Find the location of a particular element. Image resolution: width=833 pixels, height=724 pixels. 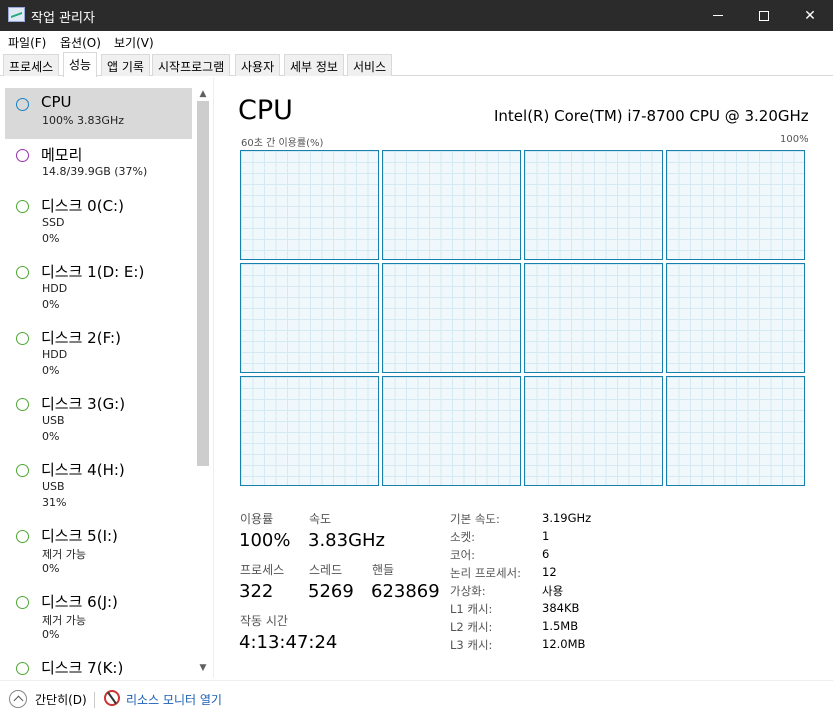

resource-name: 디스크 2(F:) is located at coordinates (81, 338).